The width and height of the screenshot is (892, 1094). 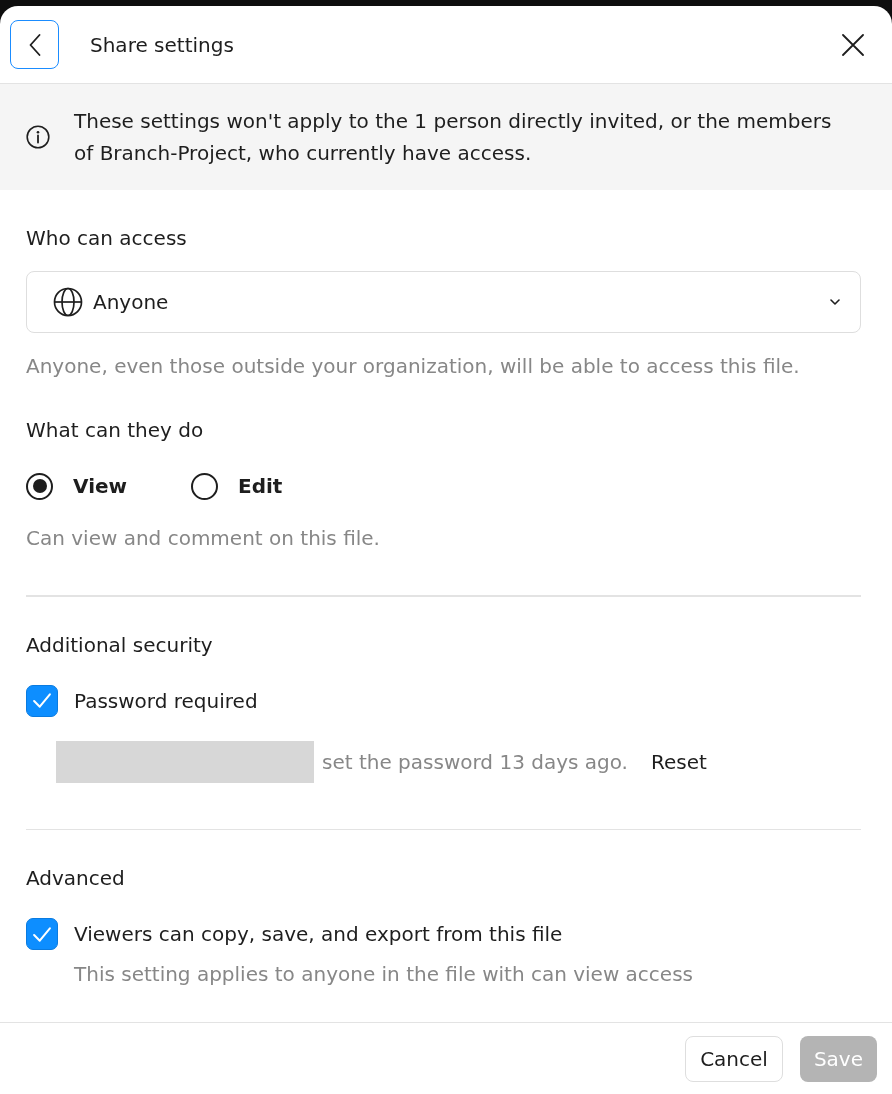 What do you see at coordinates (734, 1058) in the screenshot?
I see `cancel-button: Cancel` at bounding box center [734, 1058].